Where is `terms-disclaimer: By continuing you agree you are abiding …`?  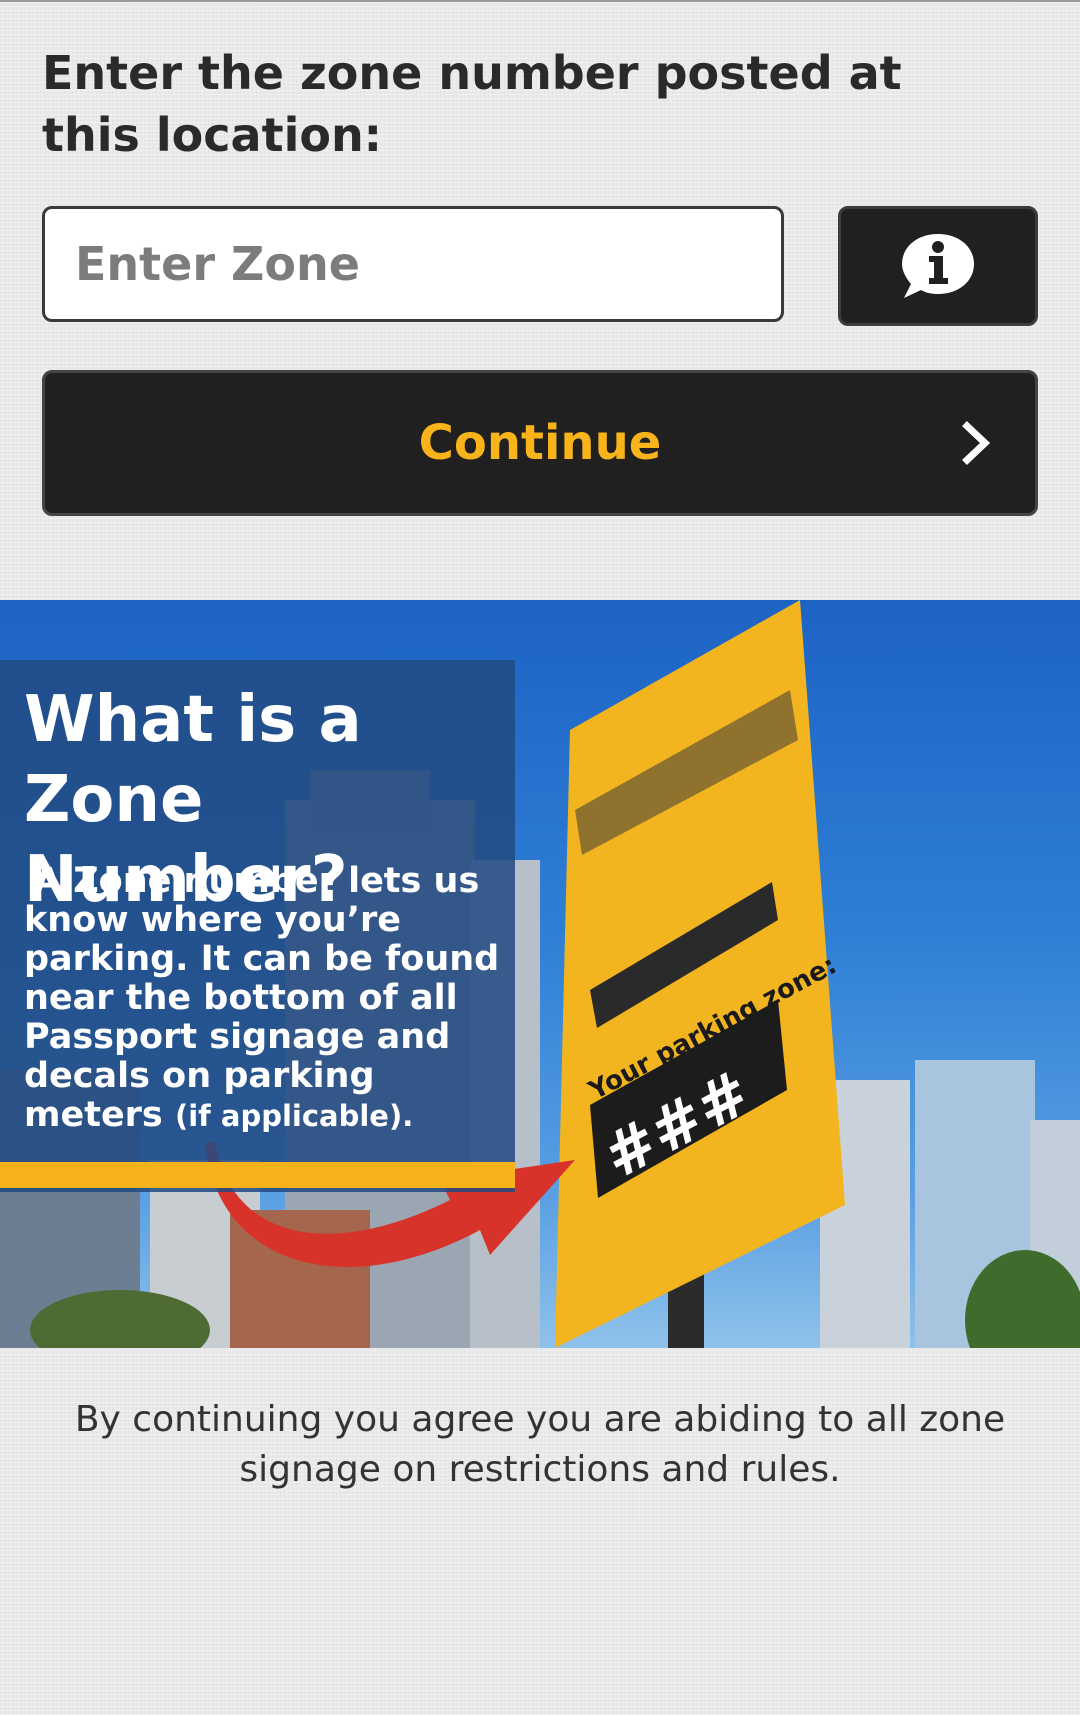
terms-disclaimer: By continuing you agree you are abiding … is located at coordinates (540, 1444).